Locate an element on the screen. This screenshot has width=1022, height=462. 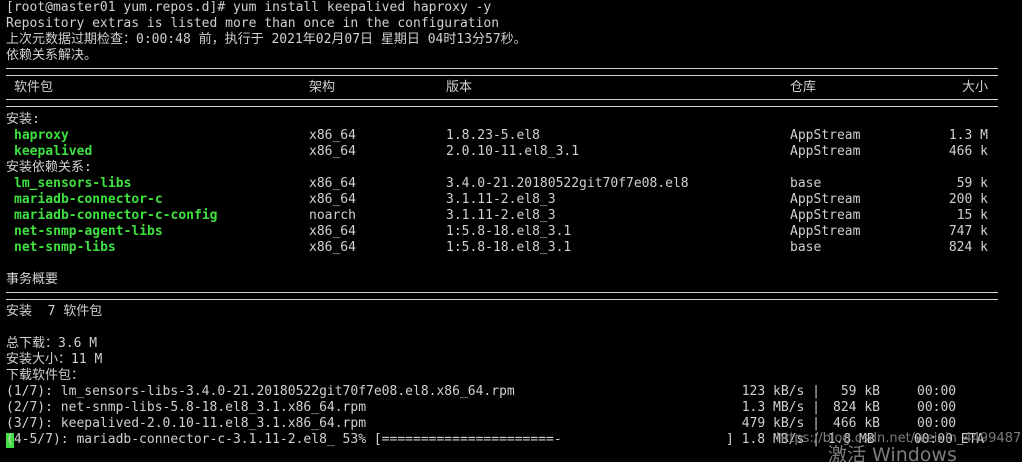
header-package: 软件包 is located at coordinates (34, 87).